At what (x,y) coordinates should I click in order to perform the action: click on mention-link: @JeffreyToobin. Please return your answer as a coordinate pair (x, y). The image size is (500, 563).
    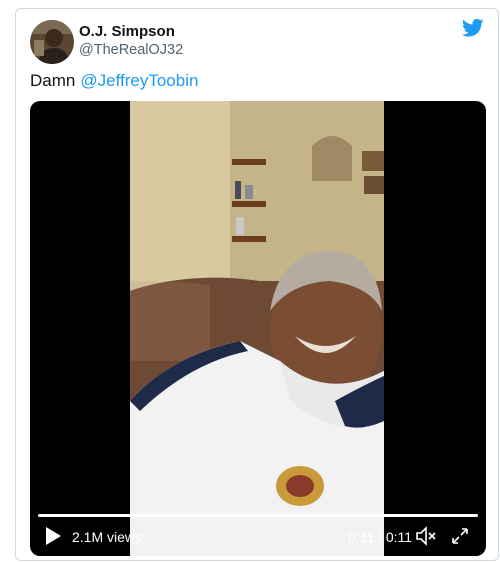
    Looking at the image, I should click on (139, 80).